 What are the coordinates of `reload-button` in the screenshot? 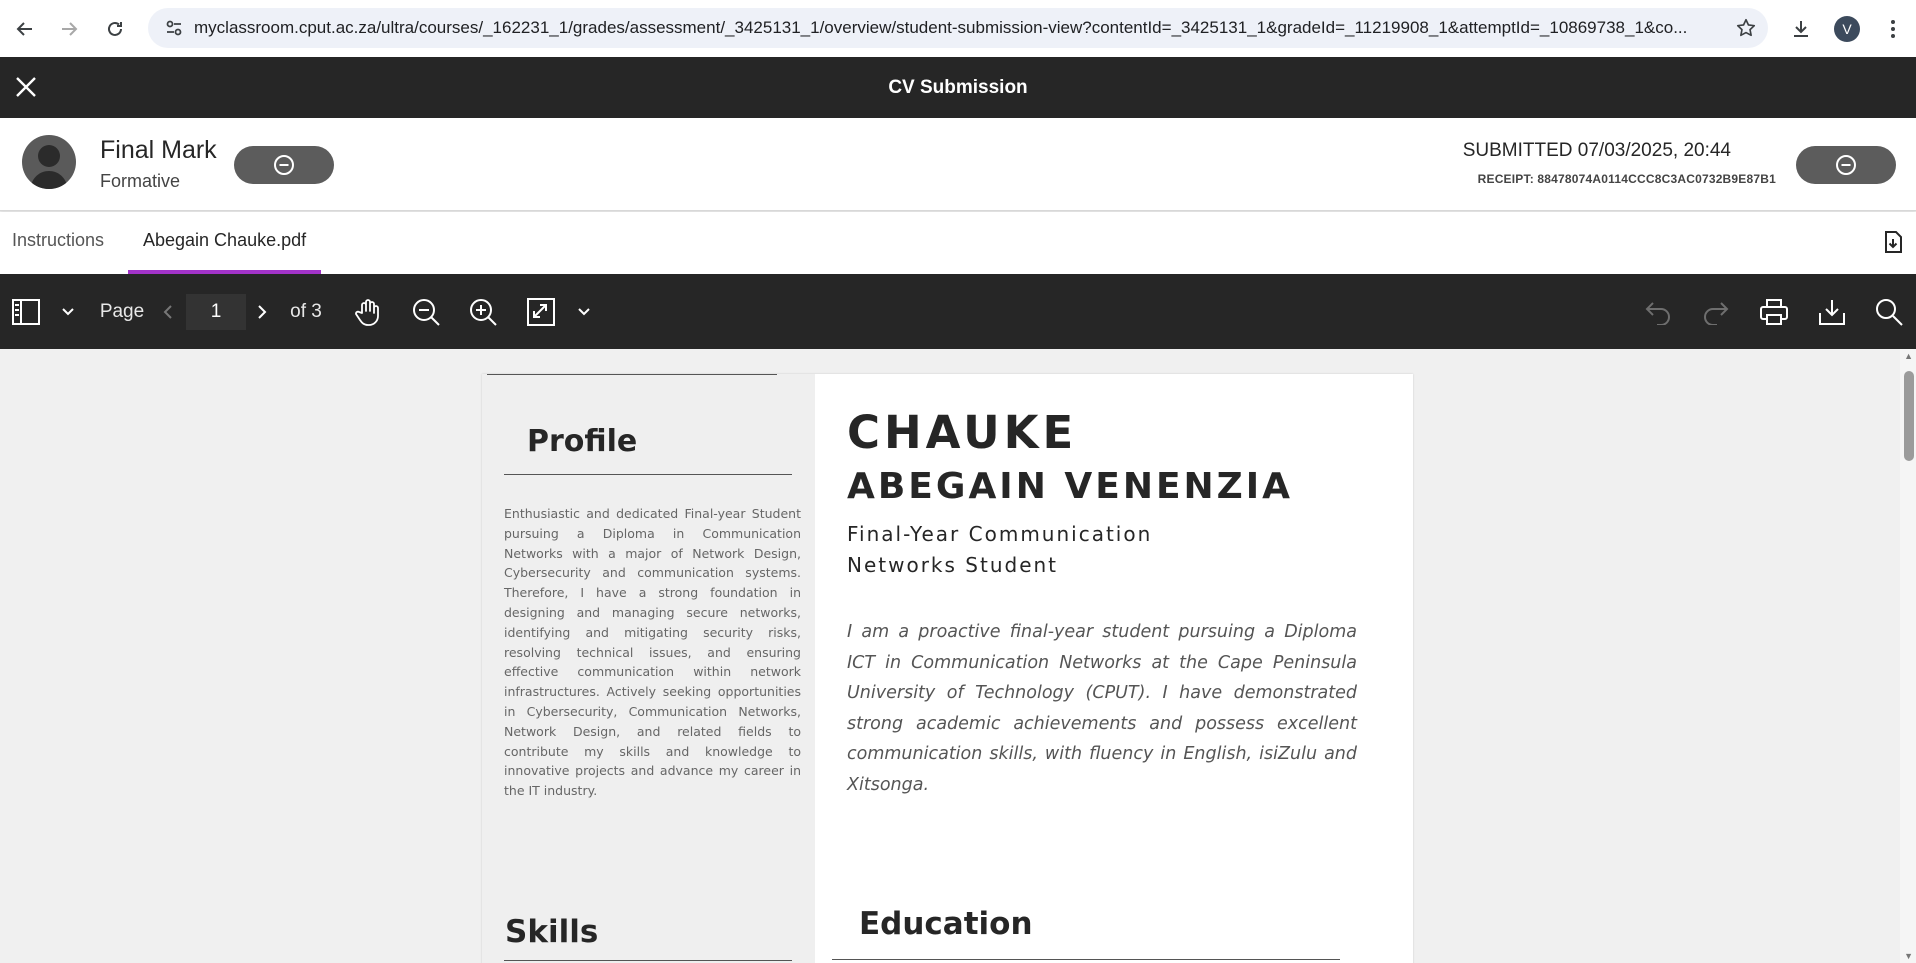 It's located at (115, 28).